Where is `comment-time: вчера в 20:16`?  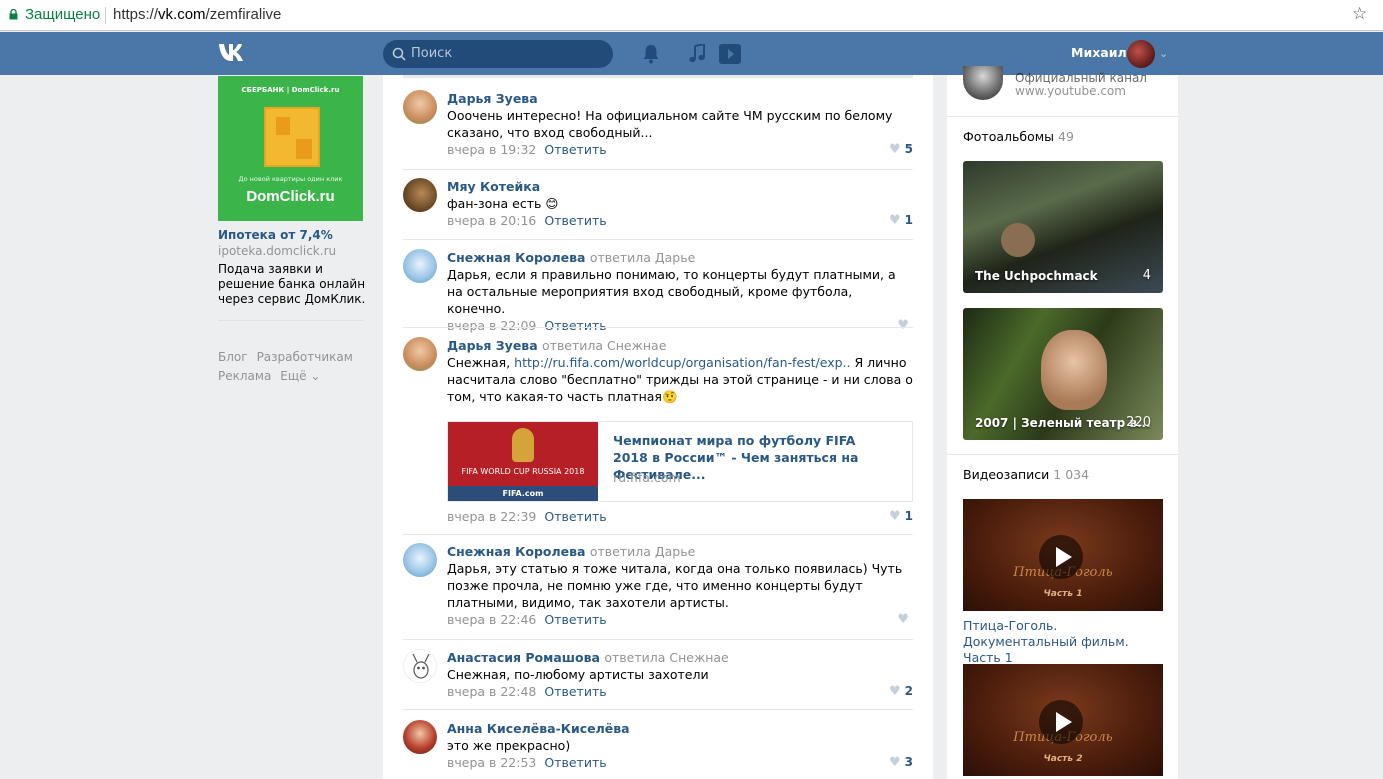 comment-time: вчера в 20:16 is located at coordinates (491, 220).